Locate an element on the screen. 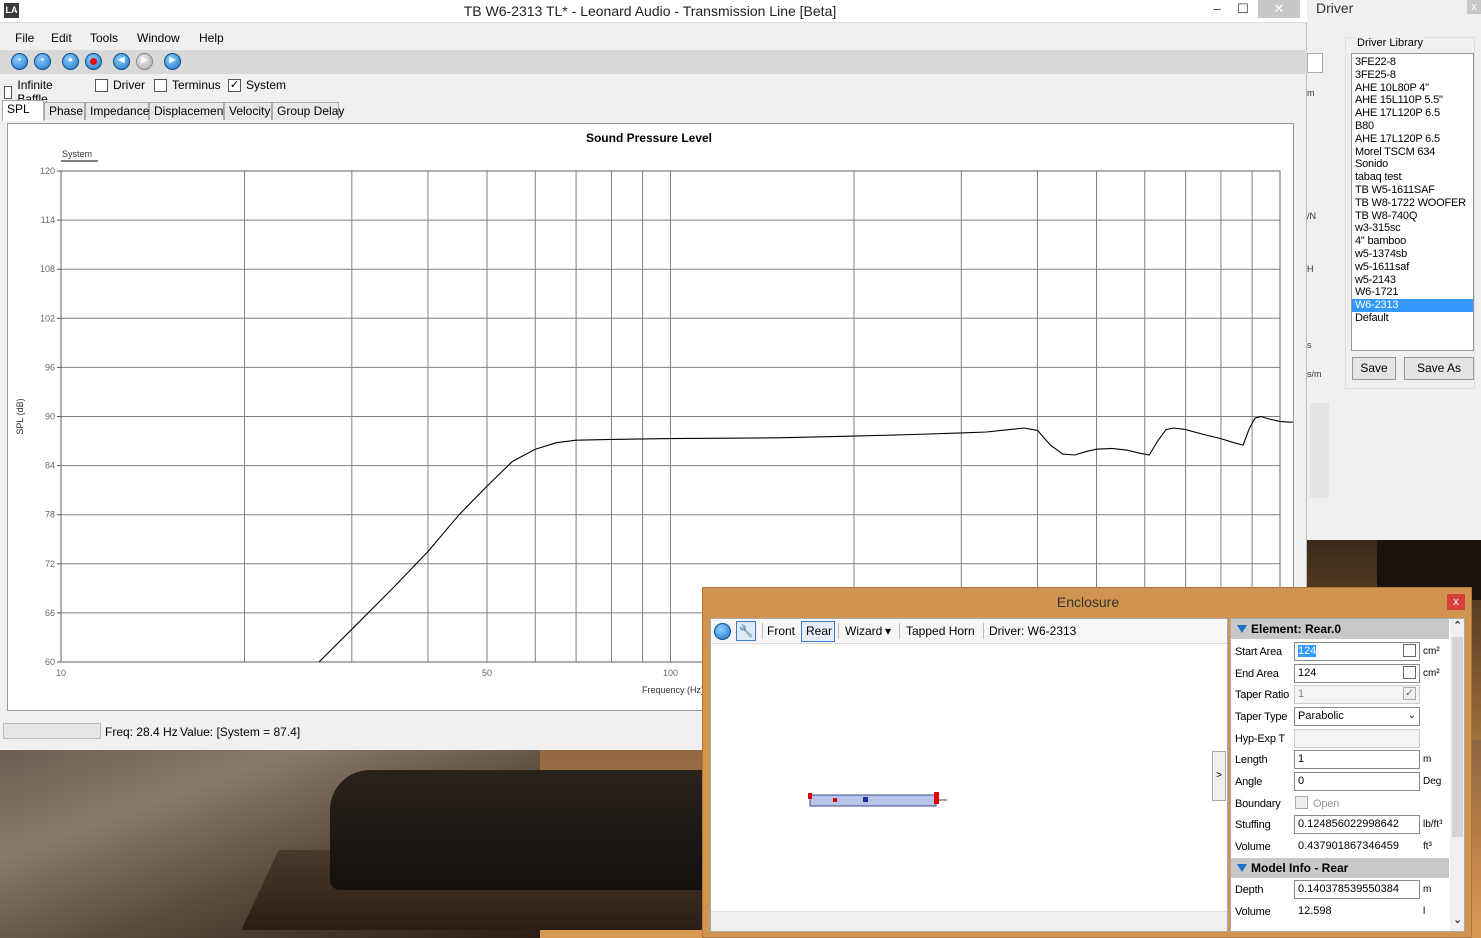 This screenshot has height=938, width=1481. save-button: Save is located at coordinates (1374, 368).